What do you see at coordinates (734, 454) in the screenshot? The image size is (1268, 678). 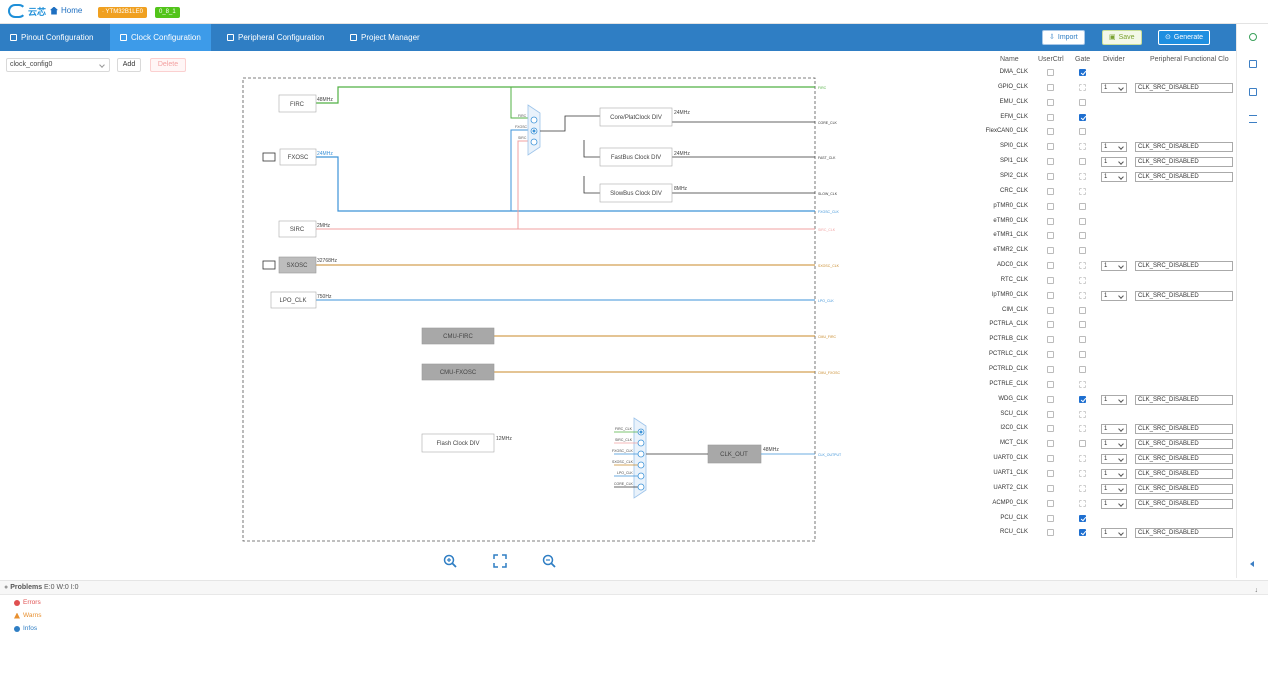 I see `clk-out-block` at bounding box center [734, 454].